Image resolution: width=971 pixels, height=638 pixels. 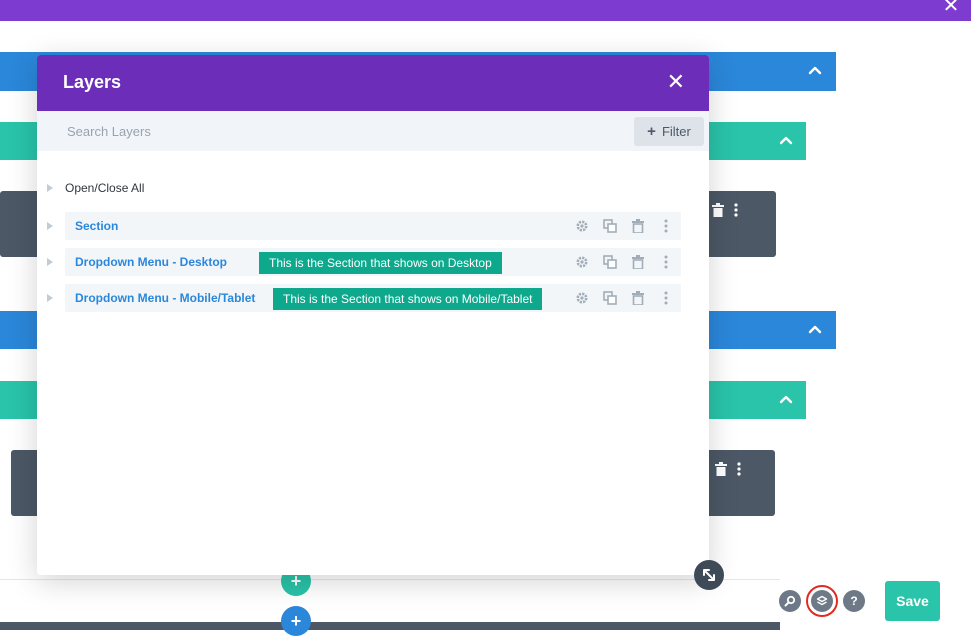 What do you see at coordinates (485, 10) in the screenshot?
I see `builder-top-bar` at bounding box center [485, 10].